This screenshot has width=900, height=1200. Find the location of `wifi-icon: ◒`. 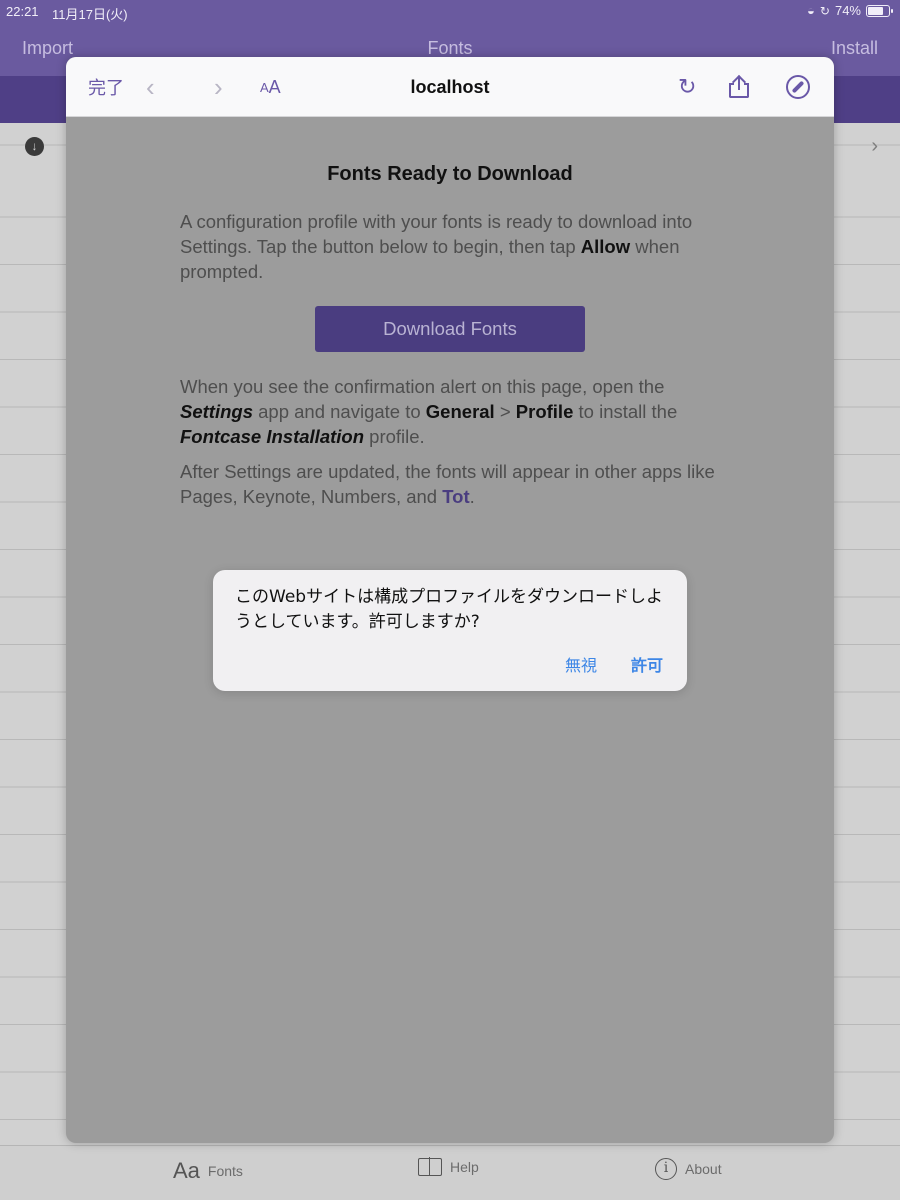

wifi-icon: ◒ is located at coordinates (811, 10).